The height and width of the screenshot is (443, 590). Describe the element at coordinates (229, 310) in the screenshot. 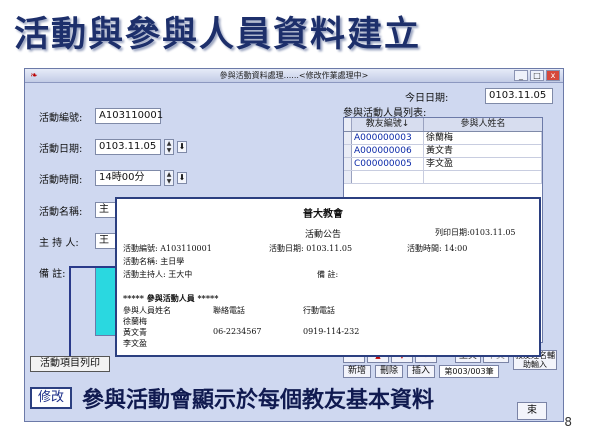

I see `report-col-phone: 聯絡電話` at that location.